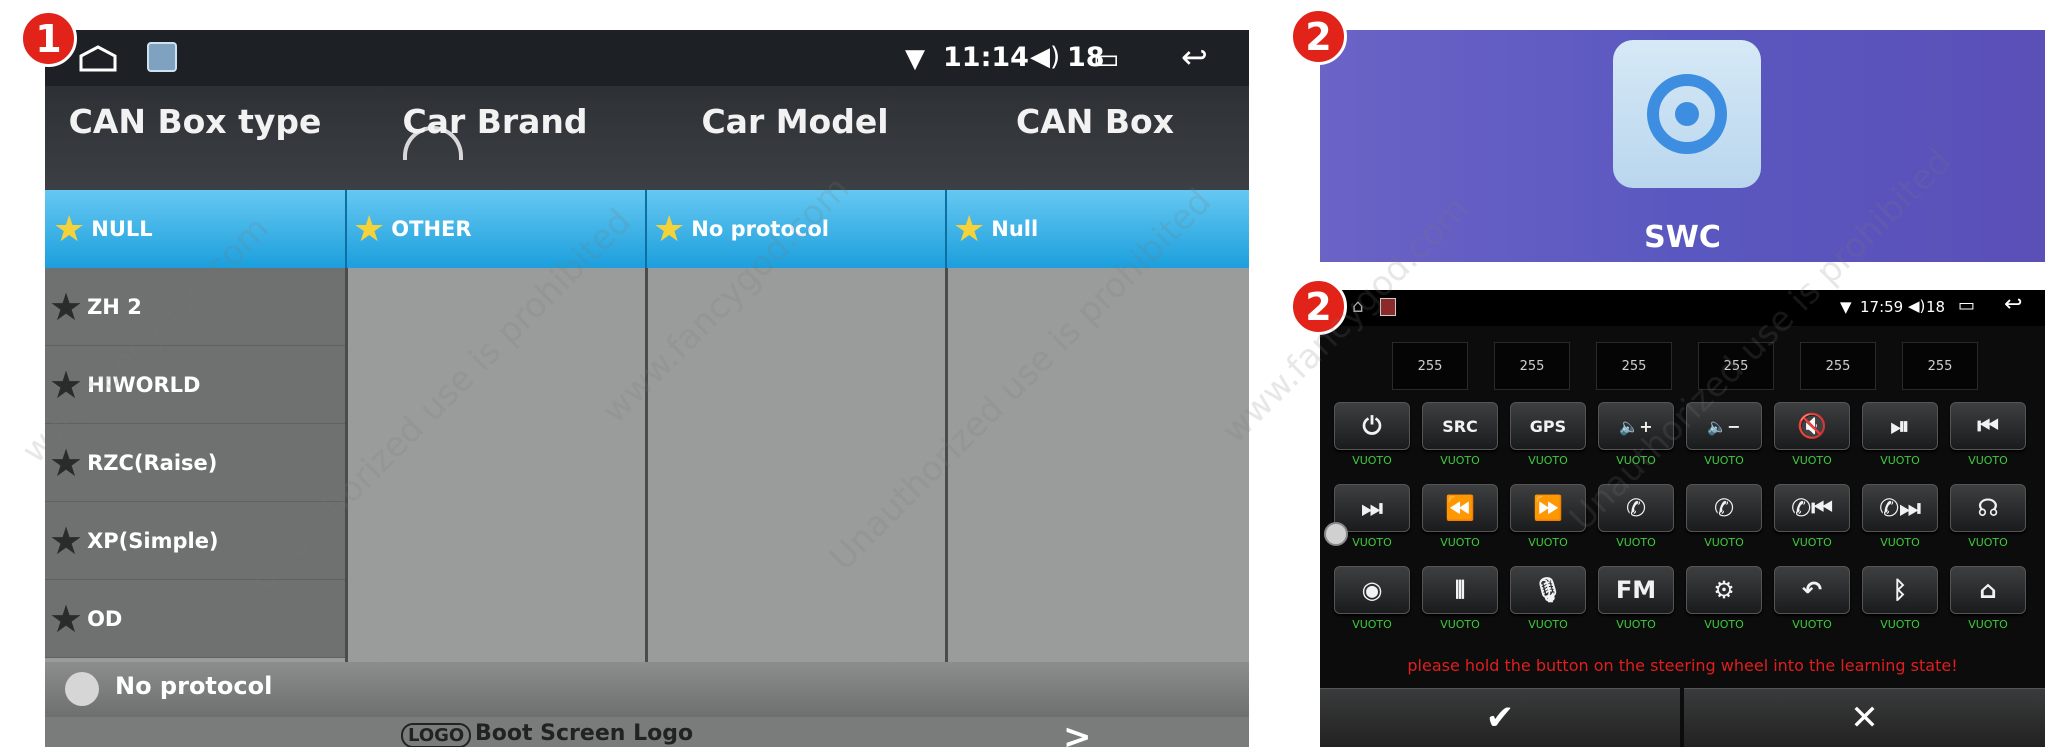 Image resolution: width=2045 pixels, height=747 pixels. I want to click on voice-command-icon: ☊, so click(1988, 508).